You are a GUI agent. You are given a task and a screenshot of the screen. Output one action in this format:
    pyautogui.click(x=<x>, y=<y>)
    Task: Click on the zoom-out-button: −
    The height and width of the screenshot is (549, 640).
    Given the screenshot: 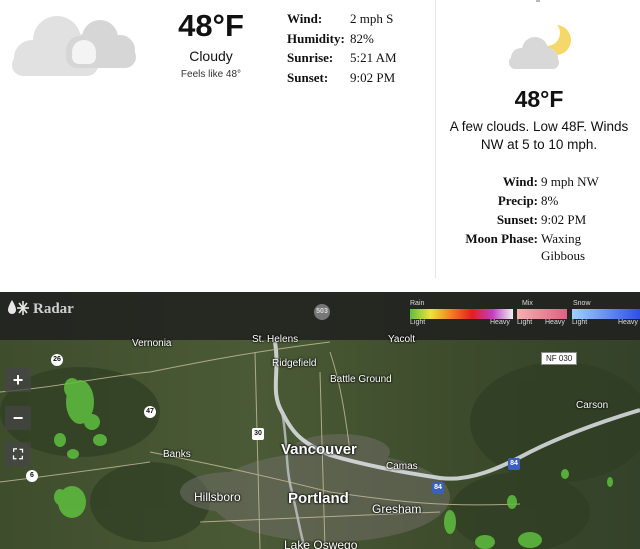 What is the action you would take?
    pyautogui.click(x=18, y=418)
    